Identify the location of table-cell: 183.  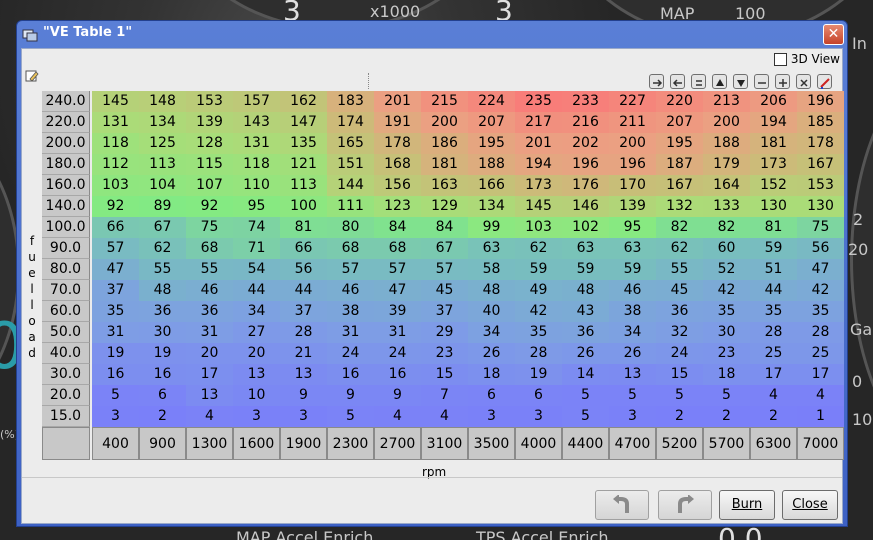
(350, 101).